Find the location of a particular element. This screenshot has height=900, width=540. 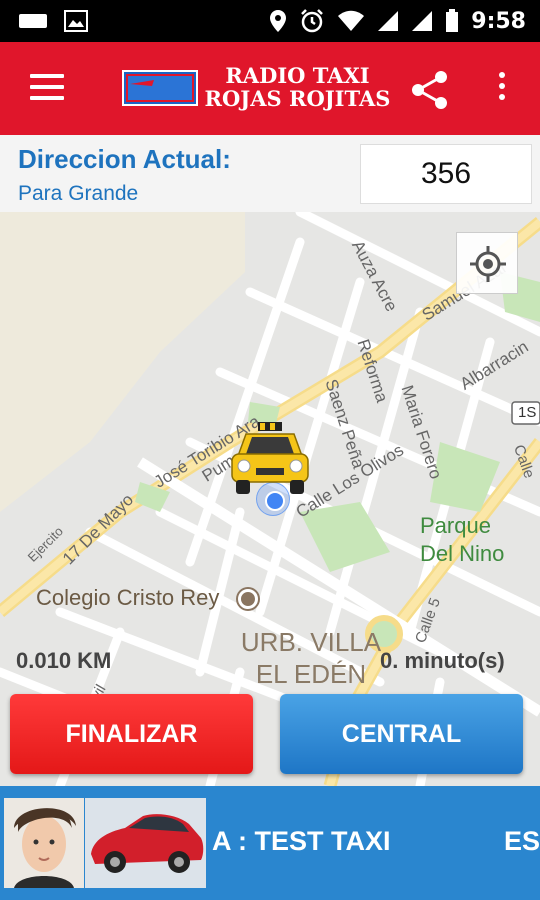

status-bar-system: 9:58 is located at coordinates (397, 21).